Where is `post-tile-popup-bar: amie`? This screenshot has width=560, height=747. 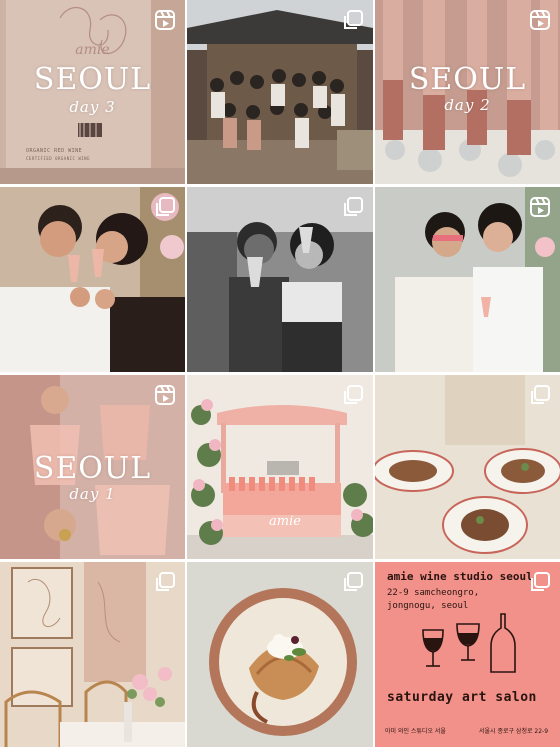 post-tile-popup-bar: amie is located at coordinates (280, 467).